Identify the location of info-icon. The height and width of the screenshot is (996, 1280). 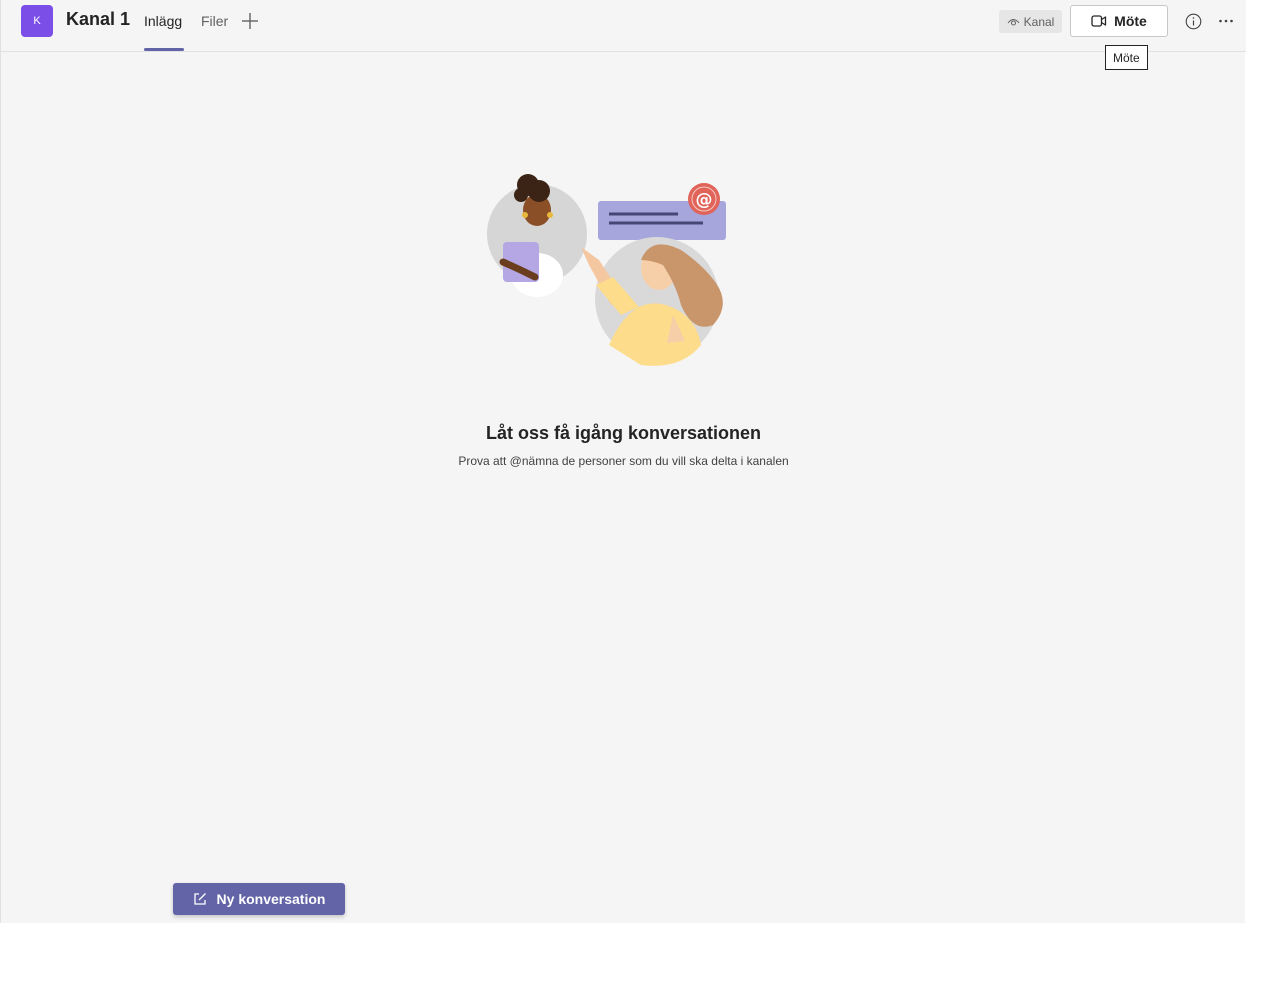
(1193, 21).